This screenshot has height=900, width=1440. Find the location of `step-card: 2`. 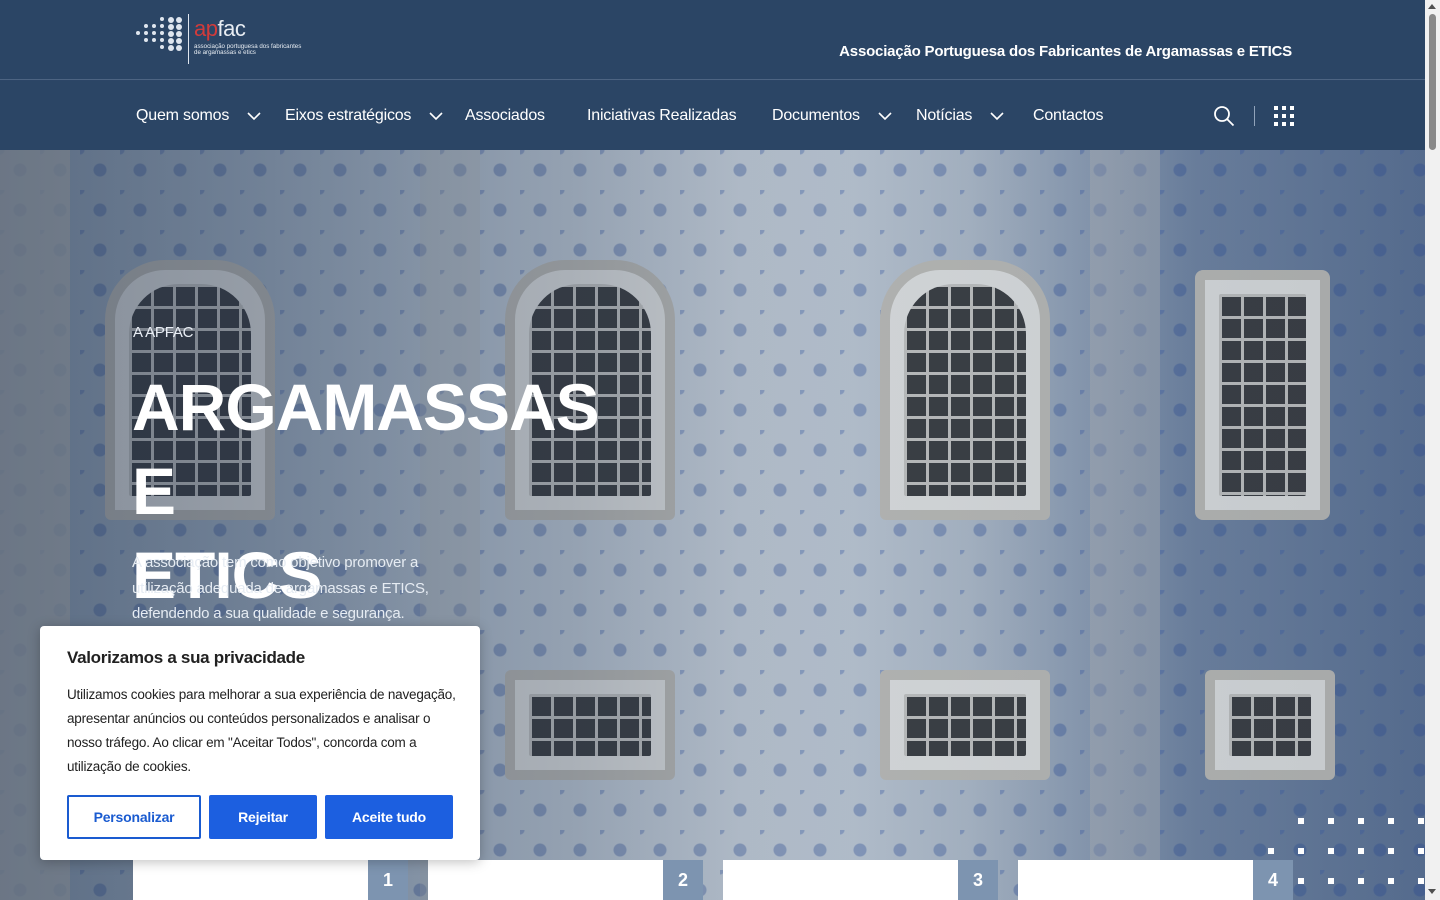

step-card: 2 is located at coordinates (565, 880).